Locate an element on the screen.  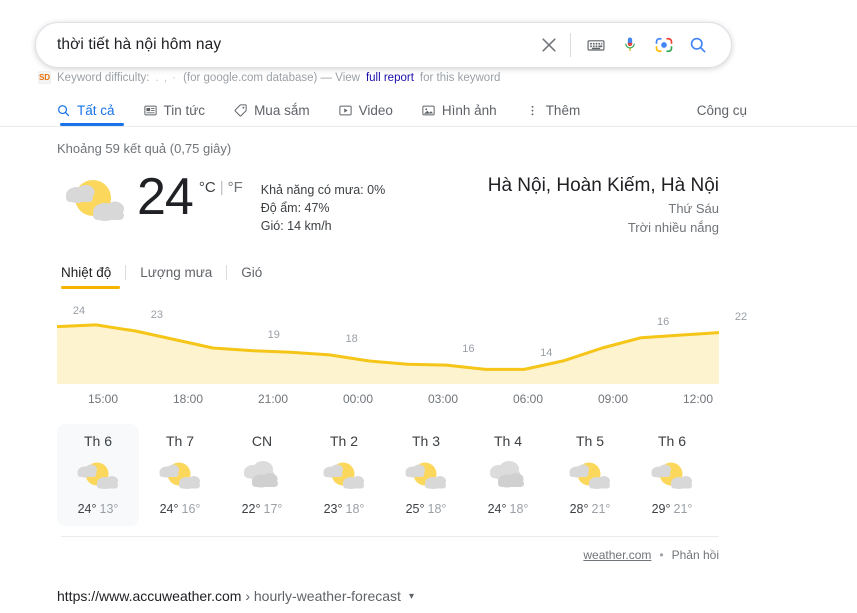
search-bar: thời tiết hà nội hôm nay is located at coordinates (383, 45).